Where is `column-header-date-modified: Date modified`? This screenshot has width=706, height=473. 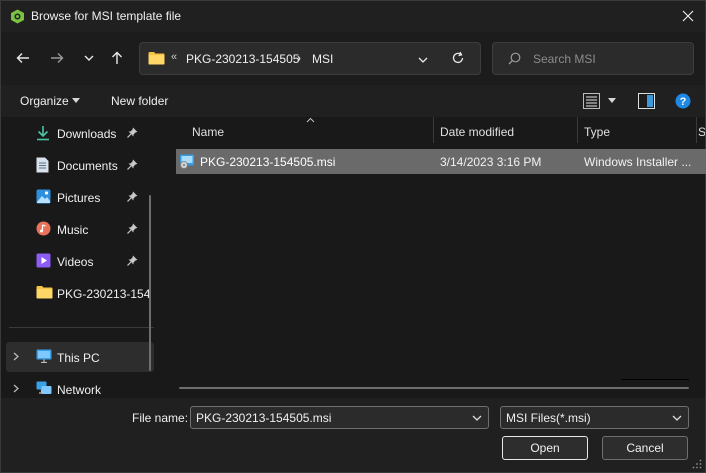
column-header-date-modified: Date modified is located at coordinates (505, 131).